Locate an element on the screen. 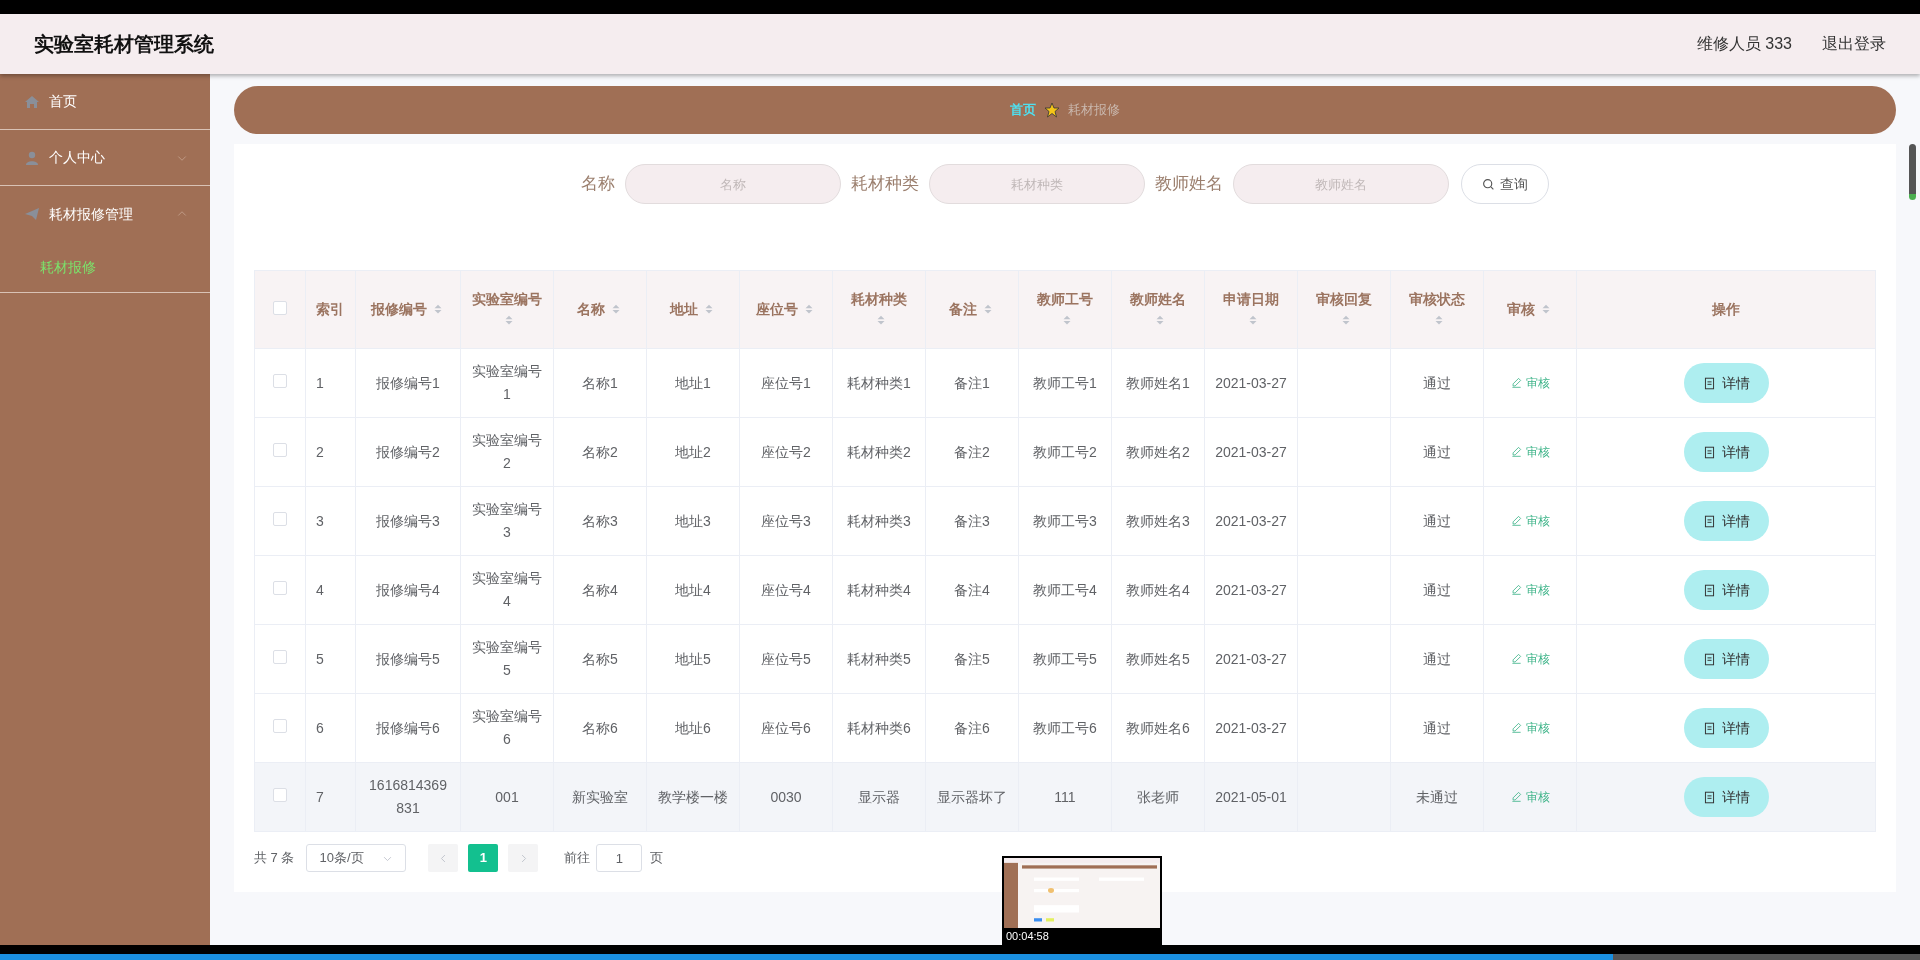 The height and width of the screenshot is (960, 1920). logout-link: 退出登录 is located at coordinates (1854, 44).